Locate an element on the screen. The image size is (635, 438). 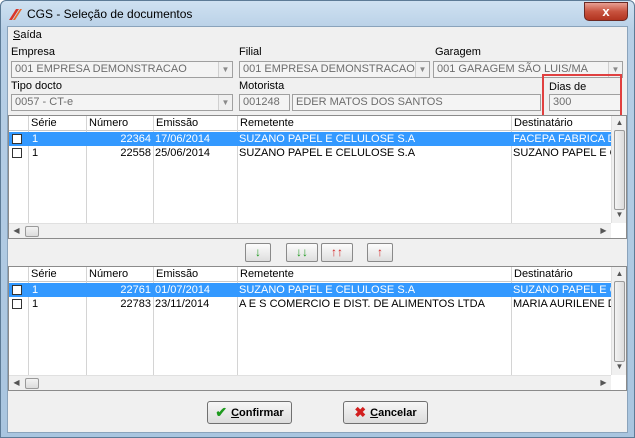
move-up-one-button: ↑ is located at coordinates (380, 252).